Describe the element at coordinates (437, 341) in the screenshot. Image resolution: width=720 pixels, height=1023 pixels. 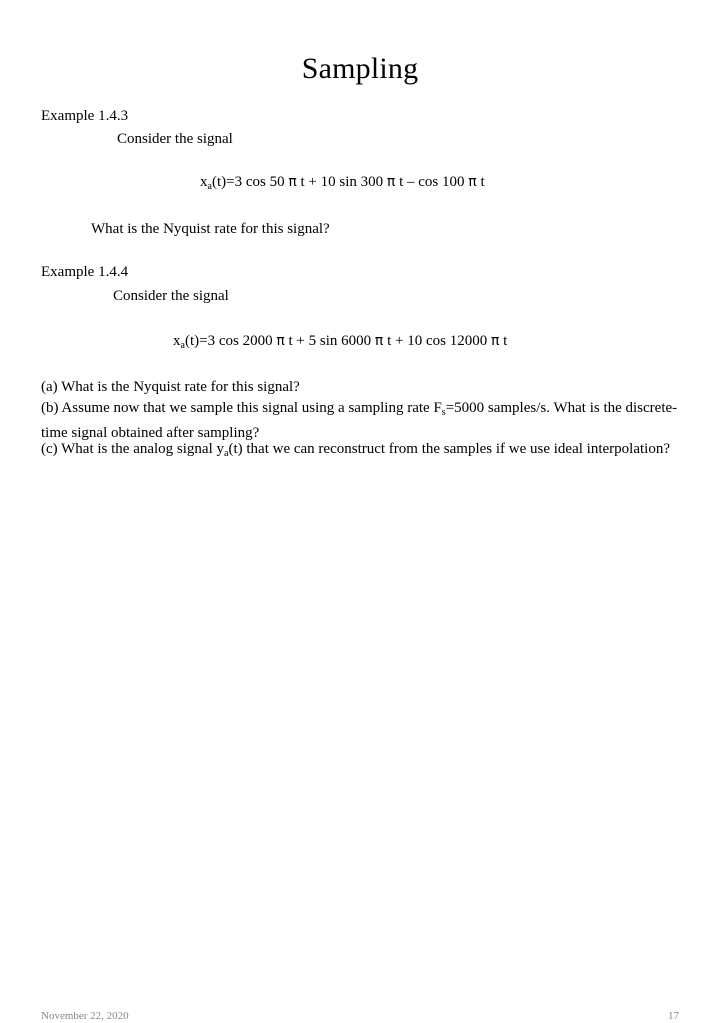
I see `equation-2-segment-3: t + 10 cos 12000` at that location.